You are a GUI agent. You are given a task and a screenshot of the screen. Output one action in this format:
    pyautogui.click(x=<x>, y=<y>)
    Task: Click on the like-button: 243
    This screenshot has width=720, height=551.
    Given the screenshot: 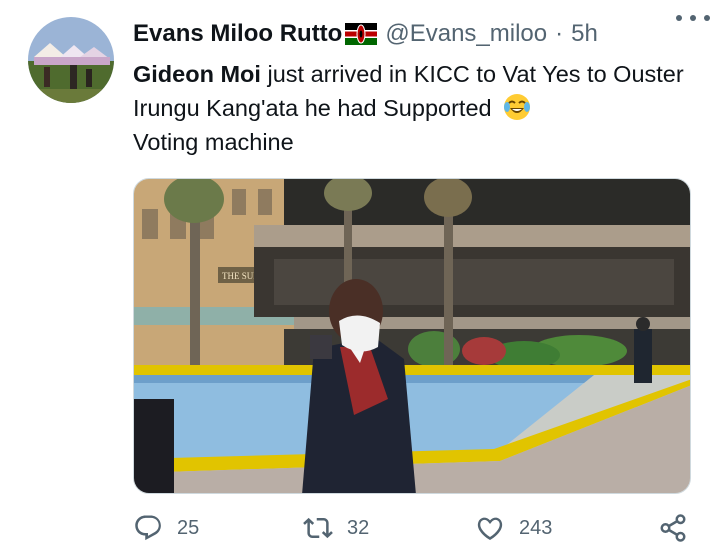 What is the action you would take?
    pyautogui.click(x=513, y=528)
    